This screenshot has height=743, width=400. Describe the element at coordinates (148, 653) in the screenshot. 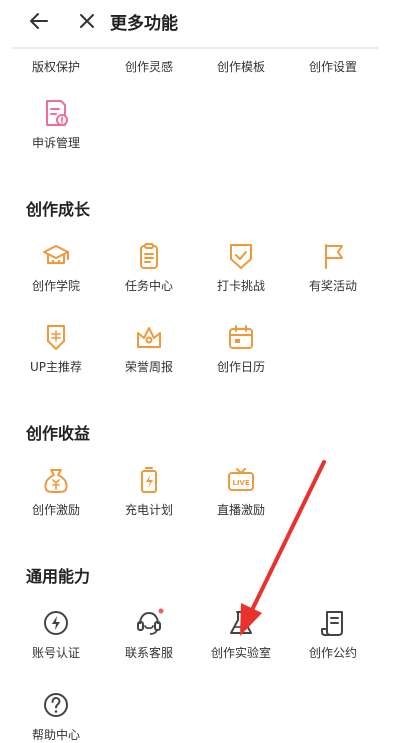

I see `menu-item-label: 联系客服` at that location.